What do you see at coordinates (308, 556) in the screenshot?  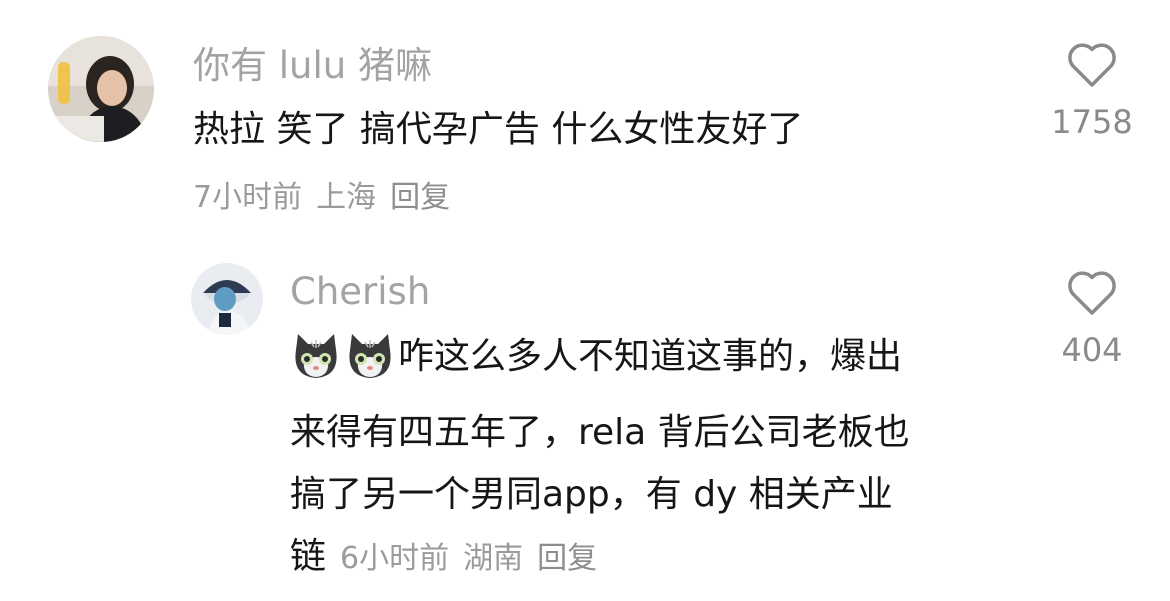 I see `reply-text-segment: 链` at bounding box center [308, 556].